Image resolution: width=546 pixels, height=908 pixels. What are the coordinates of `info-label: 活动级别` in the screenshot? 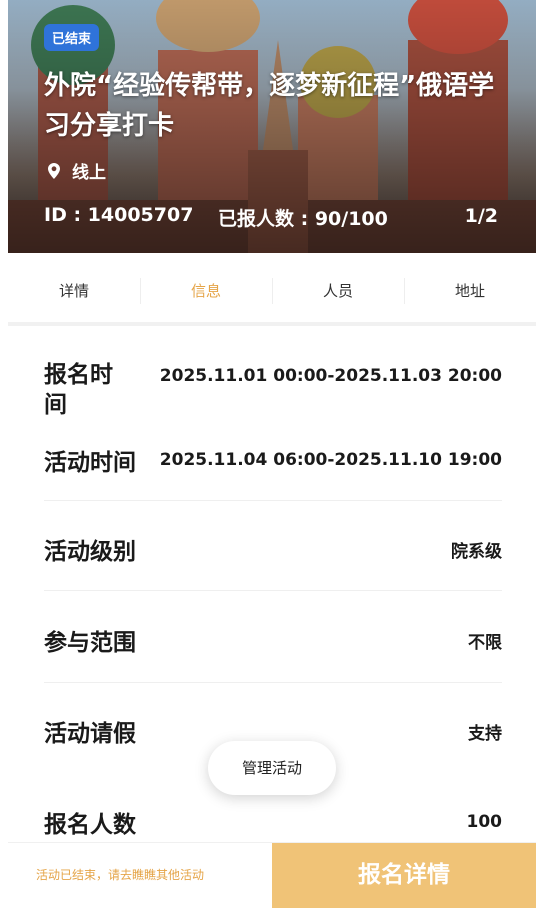 It's located at (90, 552).